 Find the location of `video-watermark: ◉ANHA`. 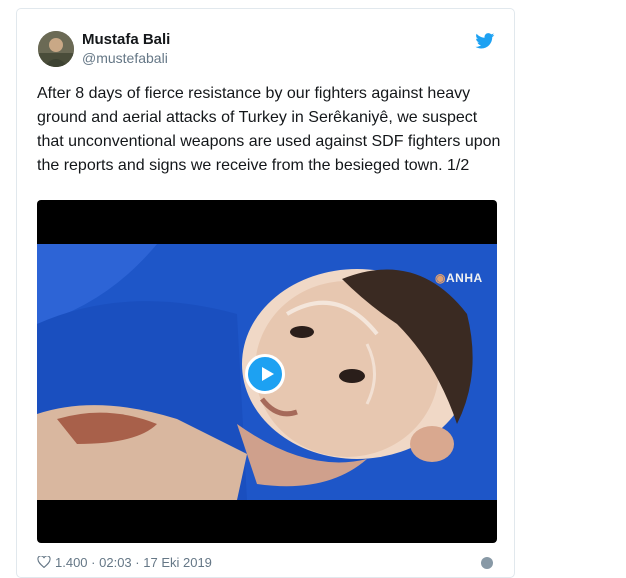

video-watermark: ◉ANHA is located at coordinates (459, 278).